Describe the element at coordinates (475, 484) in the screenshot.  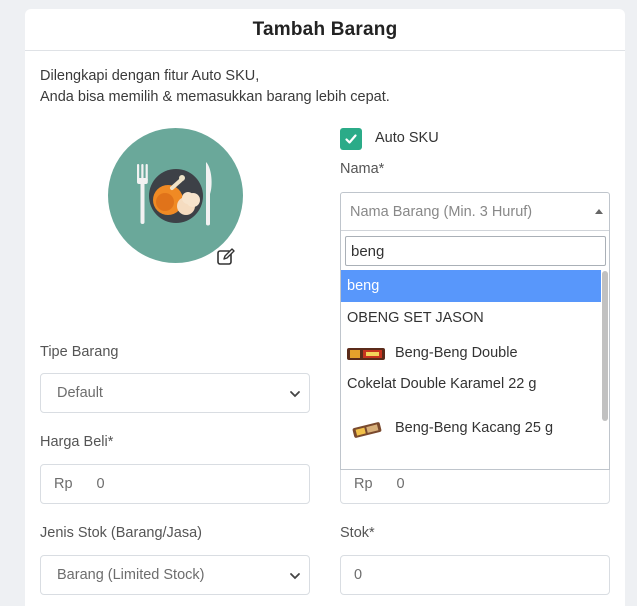
I see `harga-jual-input: Rp 0` at that location.